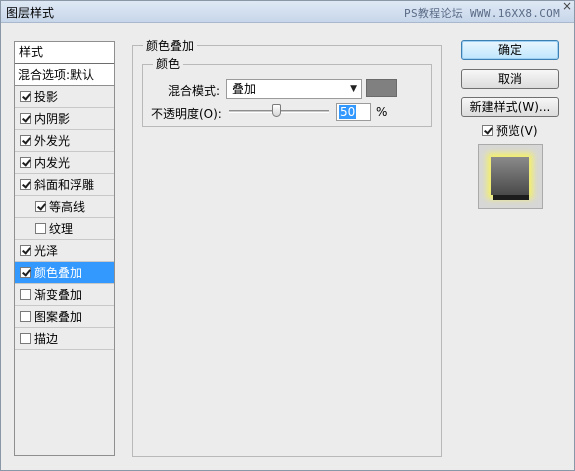 The height and width of the screenshot is (471, 575). What do you see at coordinates (487, 130) in the screenshot?
I see `preview-check-icon` at bounding box center [487, 130].